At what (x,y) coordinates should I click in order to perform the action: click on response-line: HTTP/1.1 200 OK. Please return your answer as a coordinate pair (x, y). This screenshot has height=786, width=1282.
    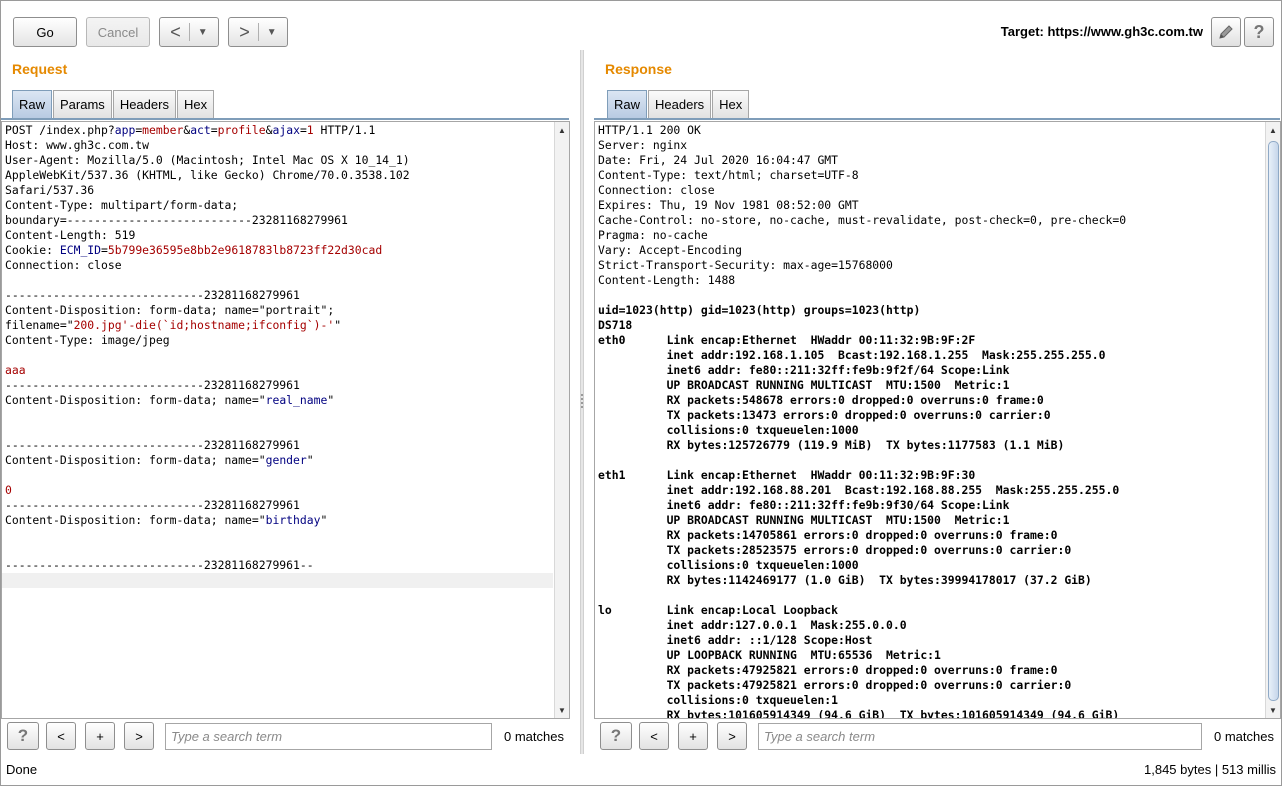
    Looking at the image, I should click on (649, 130).